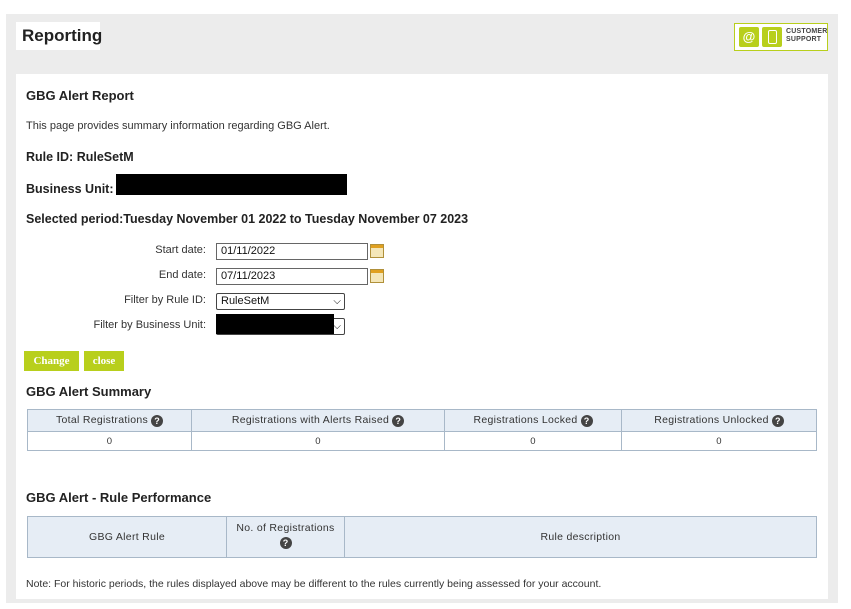 Image resolution: width=851 pixels, height=609 pixels. What do you see at coordinates (70, 189) in the screenshot?
I see `business-unit-heading: Business Unit:` at bounding box center [70, 189].